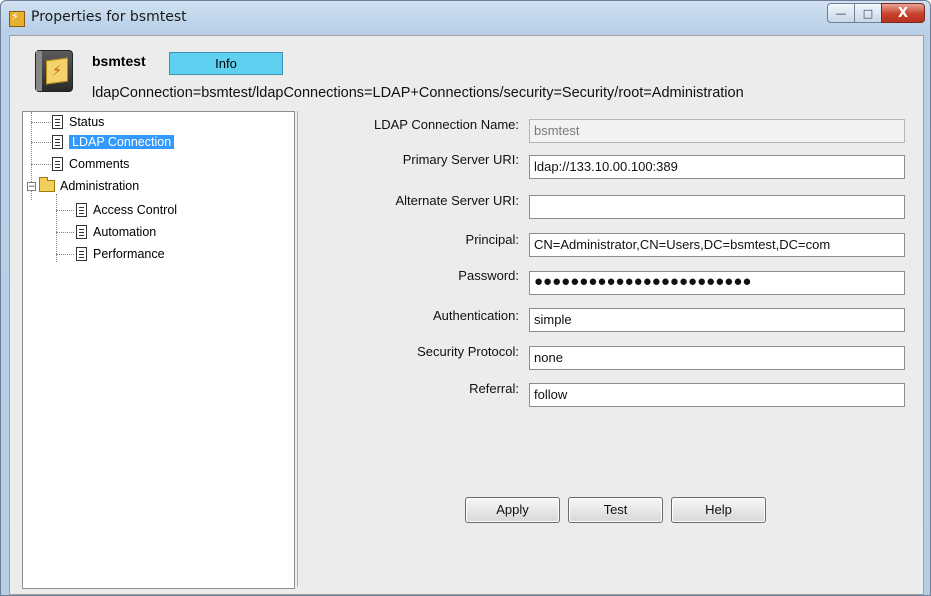 The height and width of the screenshot is (596, 931). I want to click on title-bar: Properties for bsmtest — □ X, so click(465, 18).